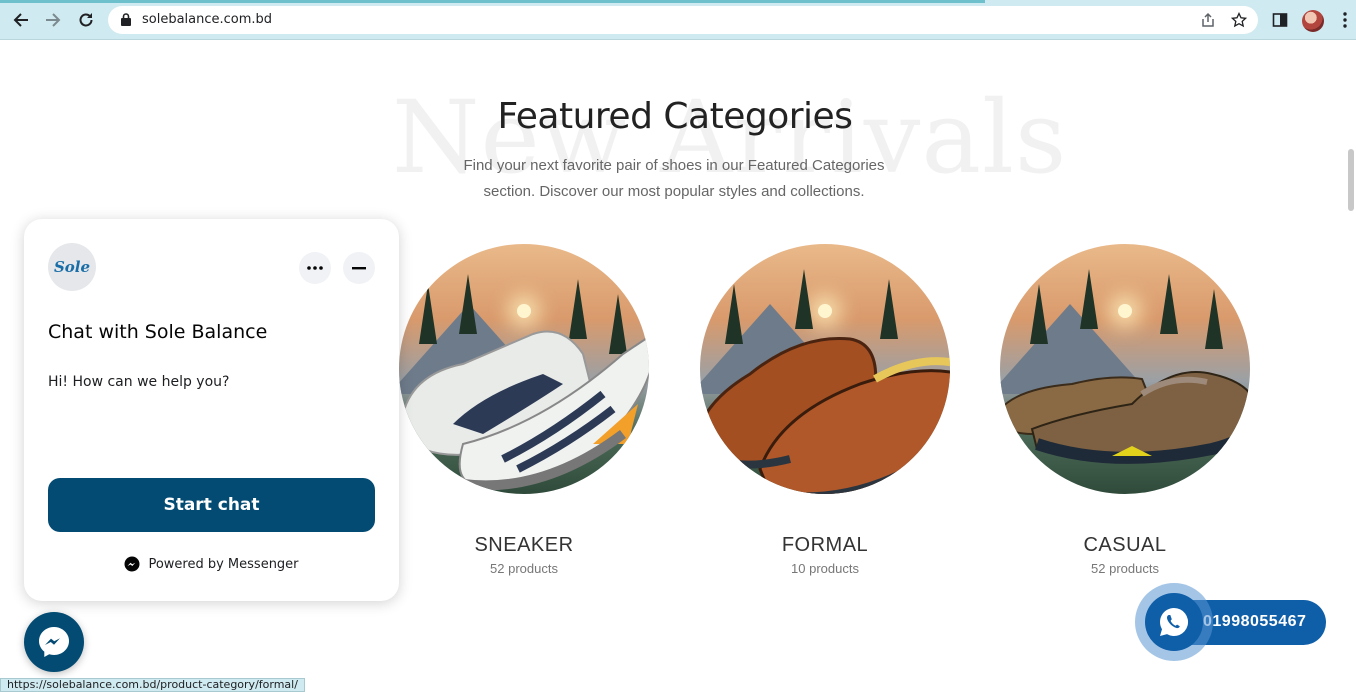  Describe the element at coordinates (126, 22) in the screenshot. I see `lock-icon` at that location.